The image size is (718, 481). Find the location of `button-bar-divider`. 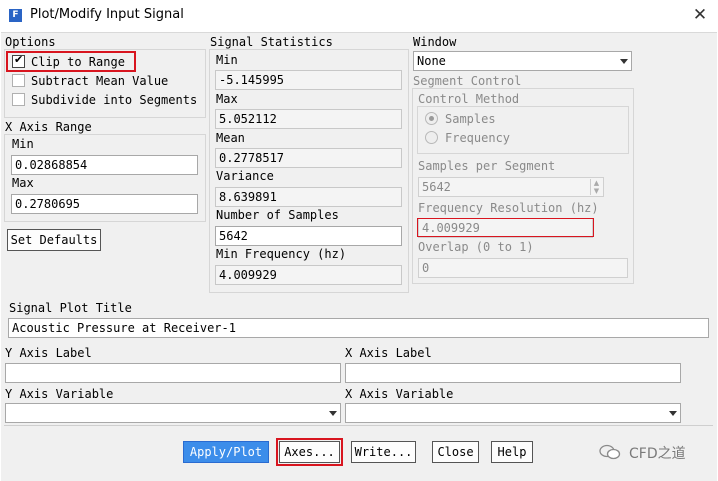

button-bar-divider is located at coordinates (358, 425).